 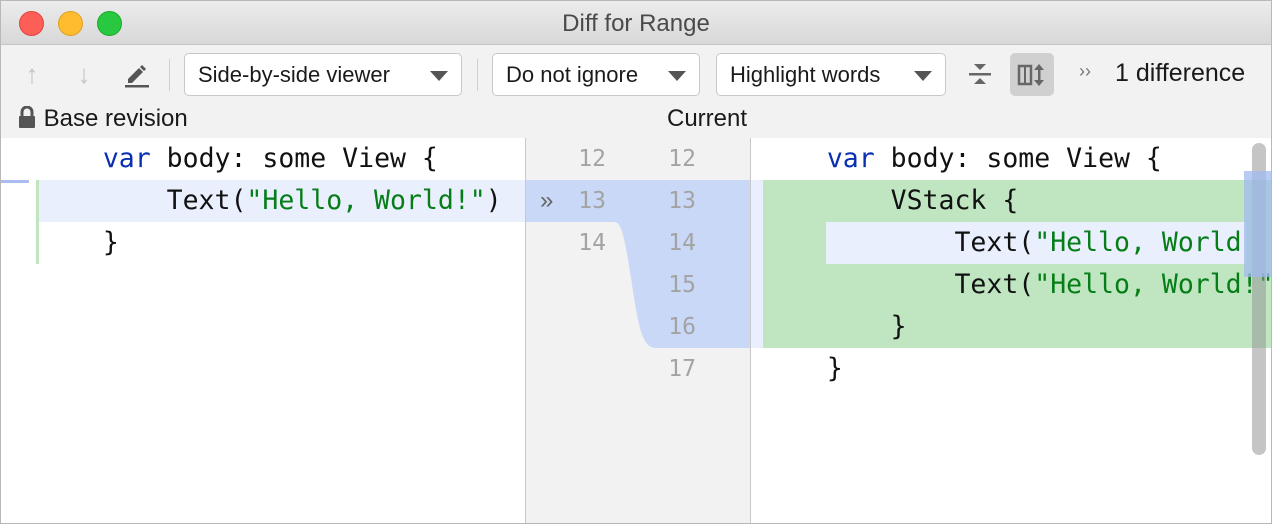 What do you see at coordinates (15, 181) in the screenshot?
I see `change-marker` at bounding box center [15, 181].